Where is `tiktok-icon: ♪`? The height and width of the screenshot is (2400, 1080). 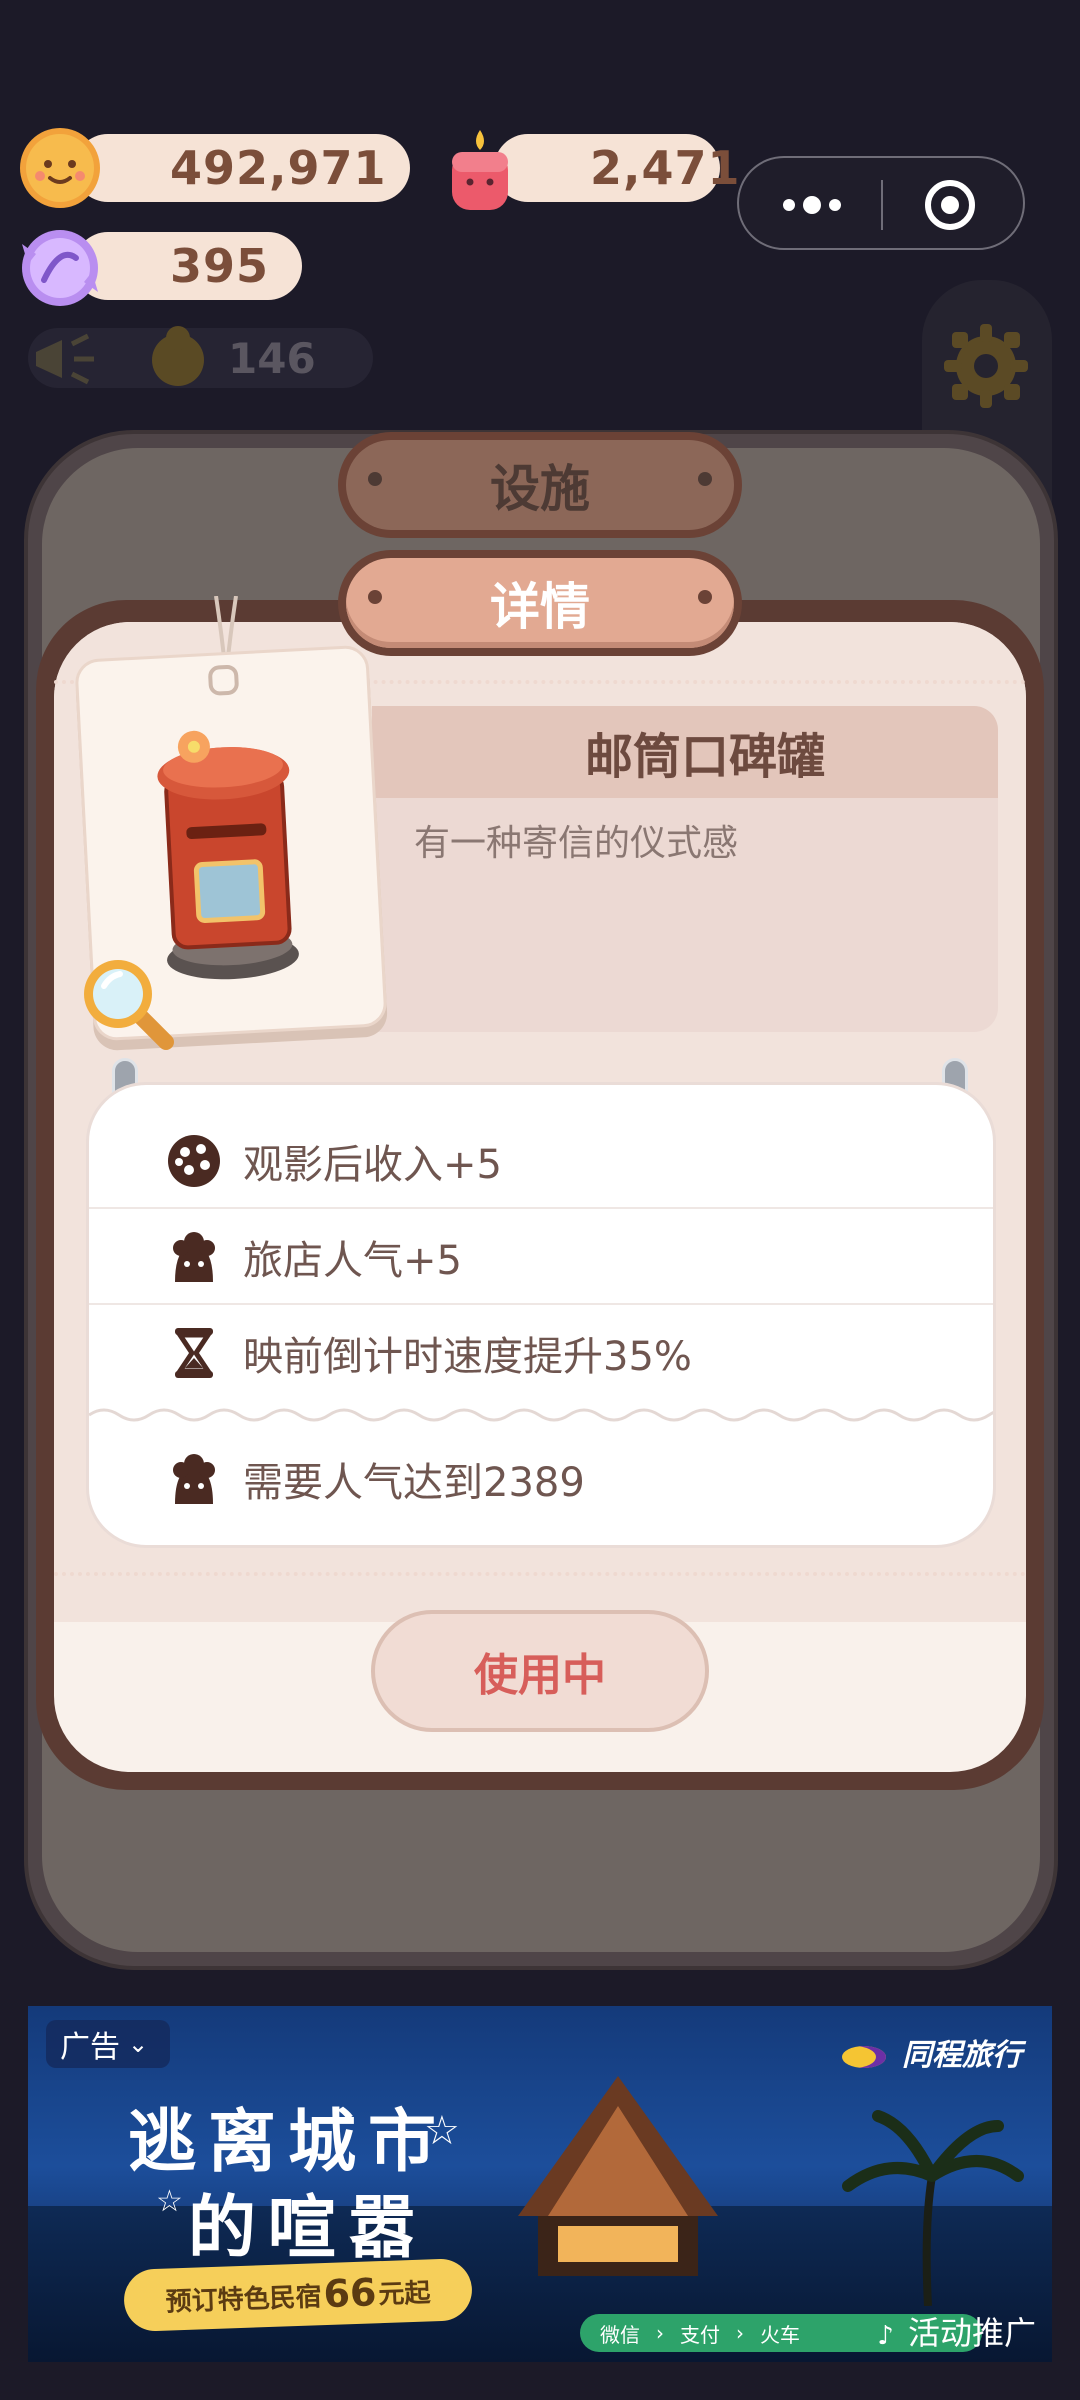 tiktok-icon: ♪ is located at coordinates (885, 2336).